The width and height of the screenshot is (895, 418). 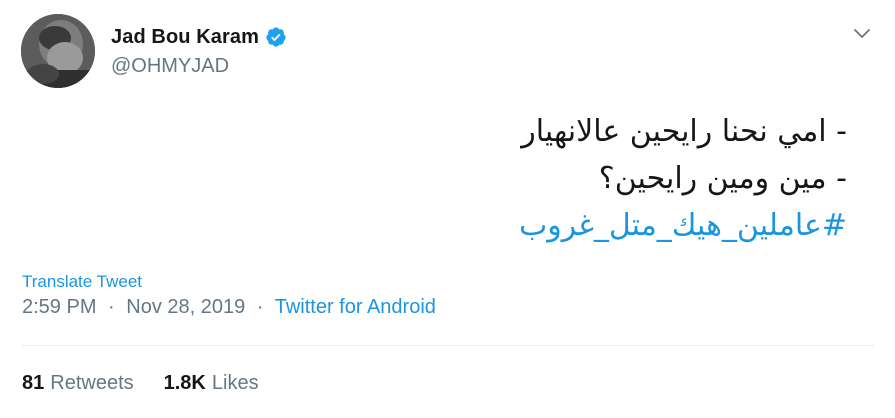 I want to click on chevron-down-icon, so click(x=862, y=33).